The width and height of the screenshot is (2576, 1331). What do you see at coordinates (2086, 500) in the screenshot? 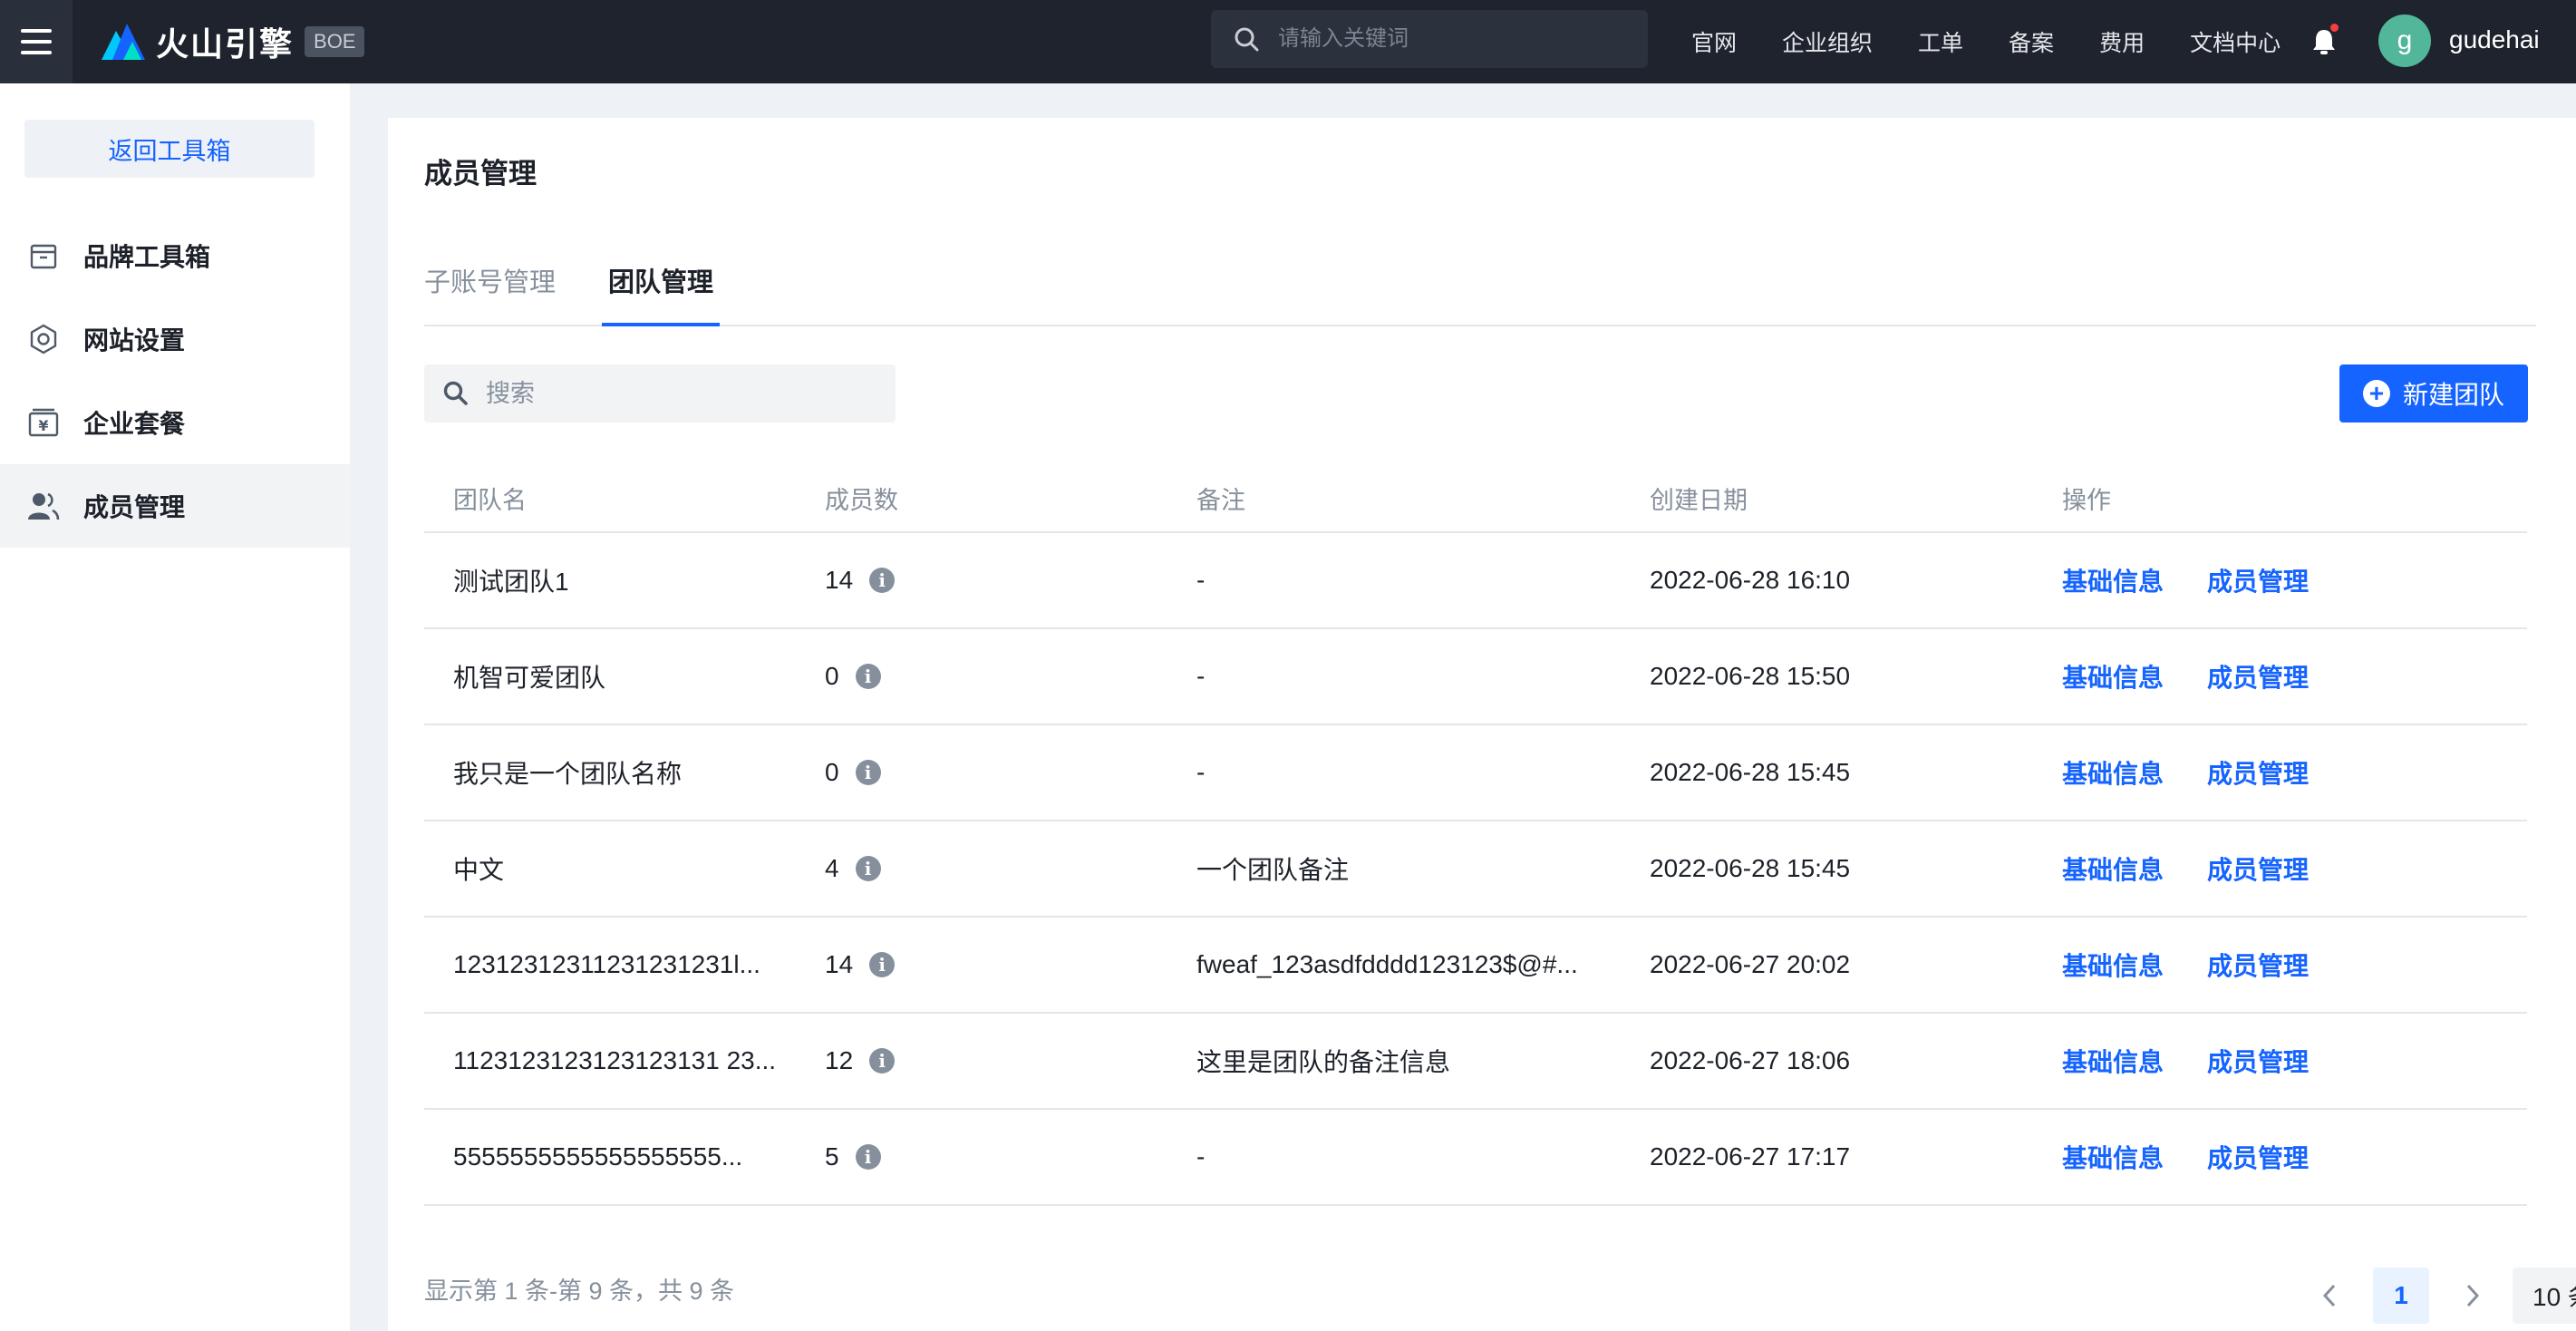
I see `column-header-actions: 操作` at bounding box center [2086, 500].